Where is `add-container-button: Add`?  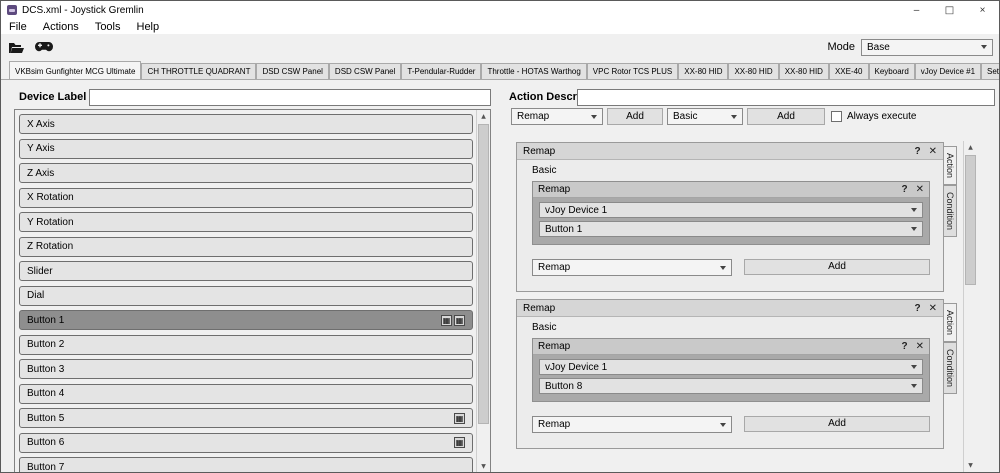
add-container-button: Add is located at coordinates (786, 116).